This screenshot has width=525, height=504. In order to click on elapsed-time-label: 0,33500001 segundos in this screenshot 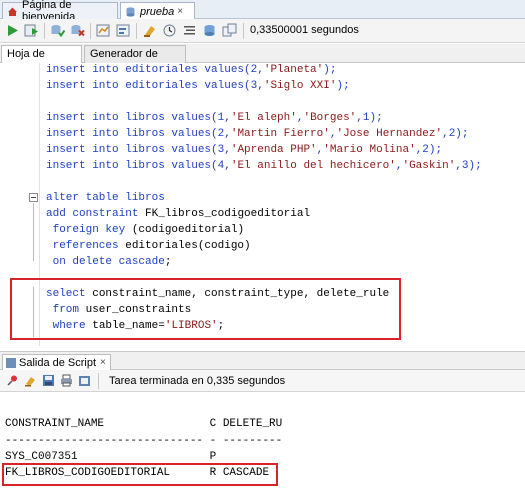, I will do `click(304, 30)`.